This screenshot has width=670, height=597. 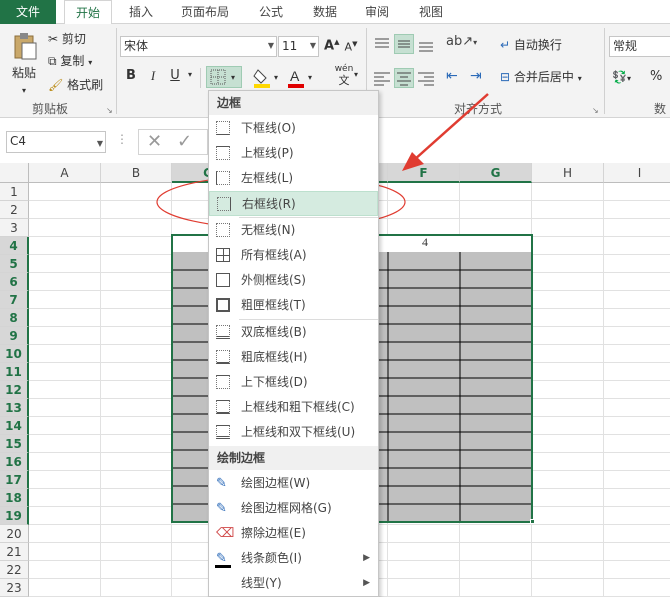 I want to click on row-header-23: 23, so click(x=14, y=588).